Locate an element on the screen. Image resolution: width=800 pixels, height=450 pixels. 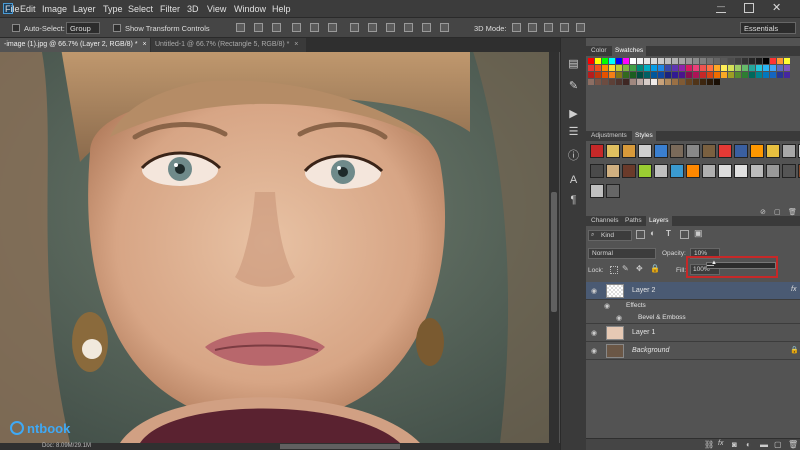
distribute-vcenter-icon is located at coordinates (372, 27).